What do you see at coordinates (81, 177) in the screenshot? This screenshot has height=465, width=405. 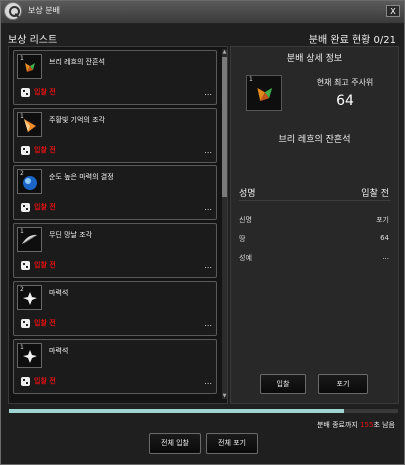 I see `item-name: 순도 높은 마력의 결정` at bounding box center [81, 177].